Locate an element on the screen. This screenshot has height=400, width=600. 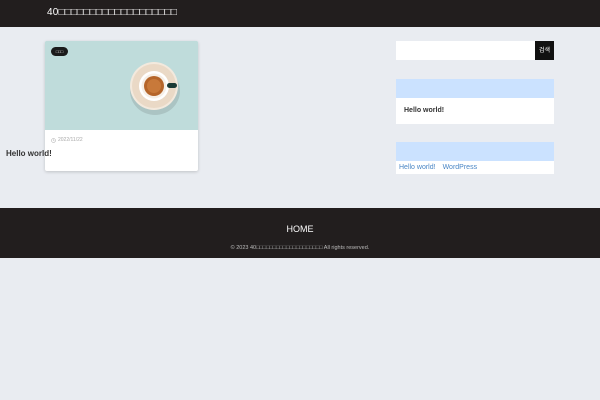
recent-posts-heading is located at coordinates (475, 88).